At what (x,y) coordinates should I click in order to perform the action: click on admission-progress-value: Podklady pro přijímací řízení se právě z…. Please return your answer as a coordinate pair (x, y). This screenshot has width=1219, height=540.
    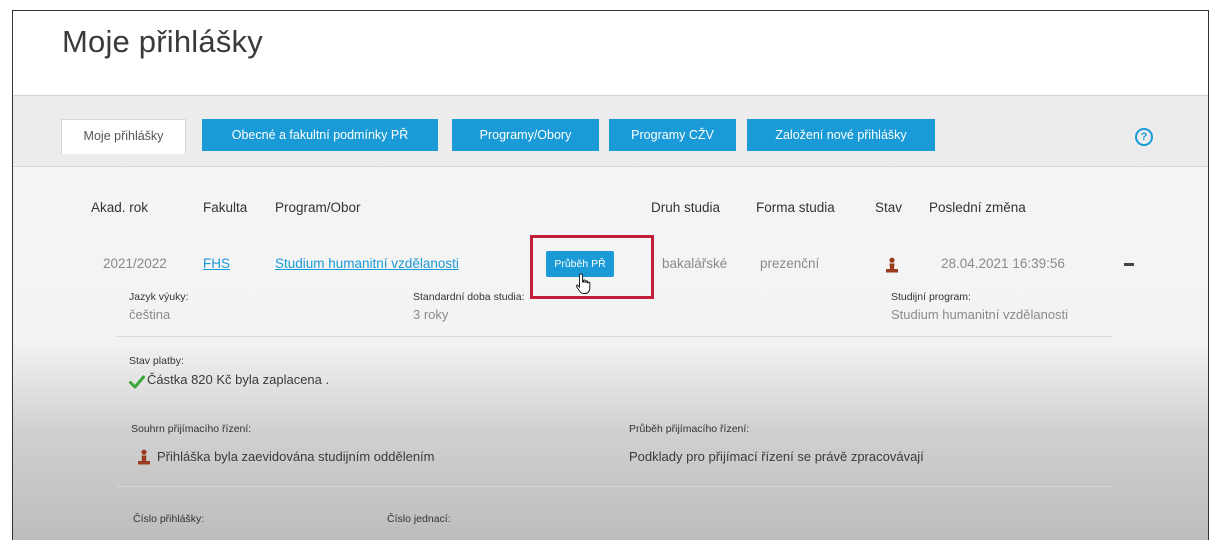
    Looking at the image, I should click on (776, 456).